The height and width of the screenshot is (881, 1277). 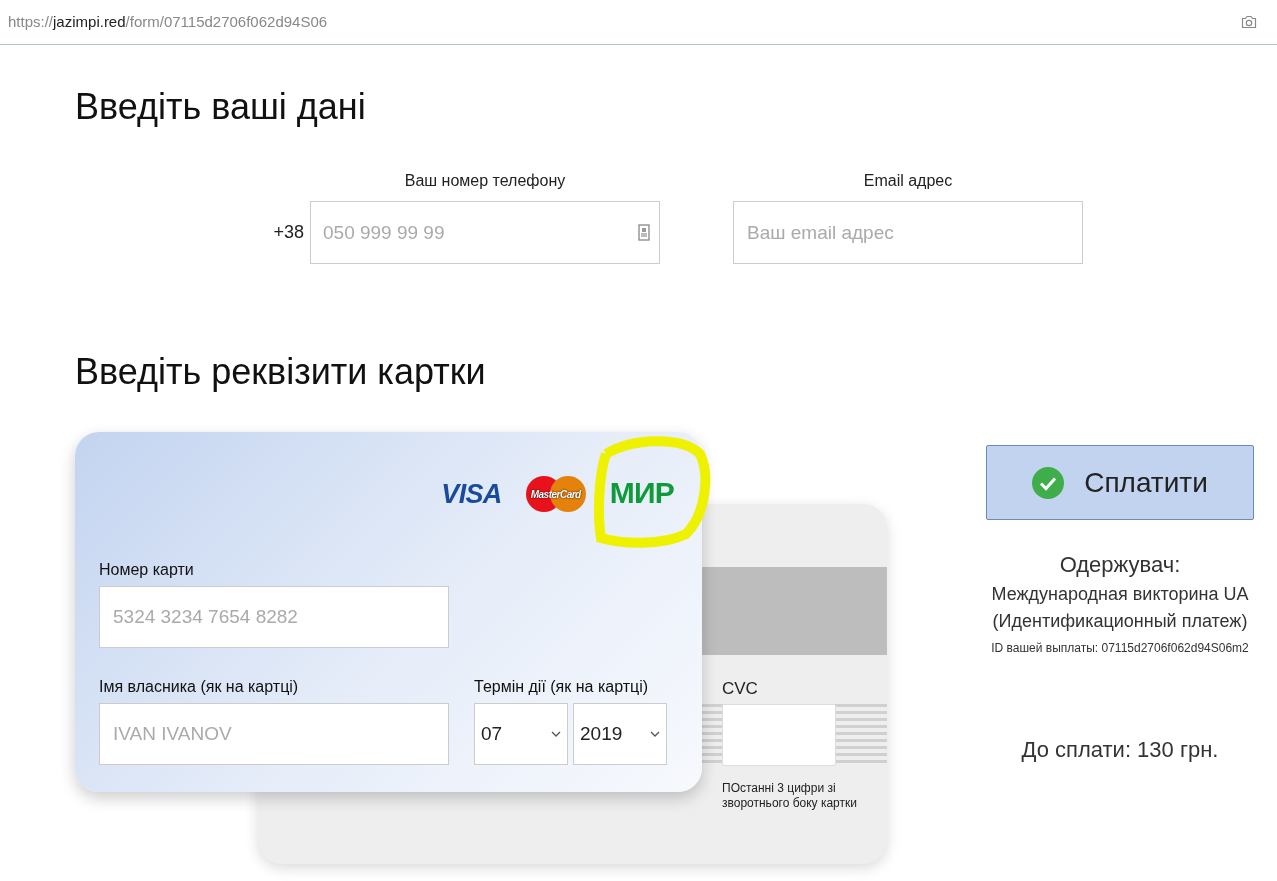 I want to click on section-title: Введіть реквізити картки, so click(x=281, y=372).